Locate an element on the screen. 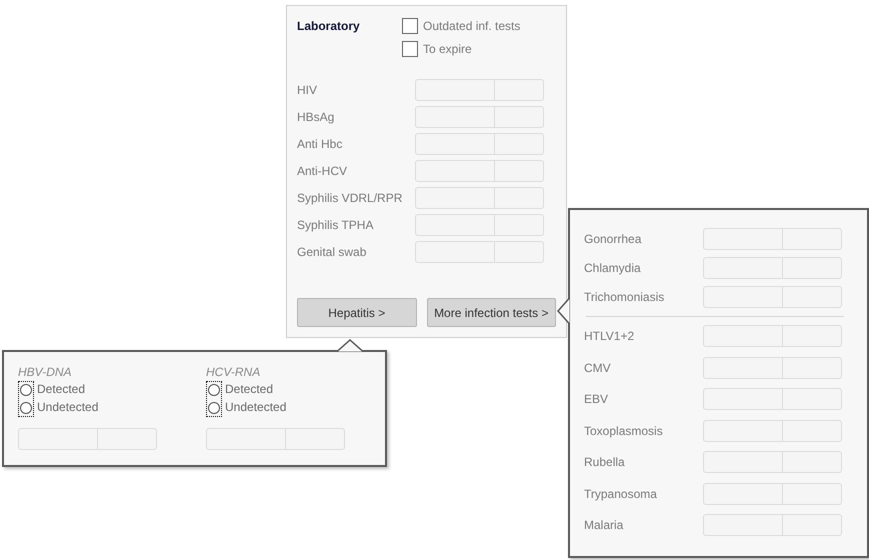 The height and width of the screenshot is (560, 869). test-label: HIV is located at coordinates (307, 90).